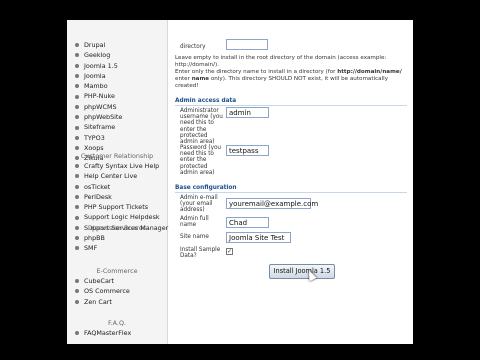 This screenshot has height=360, width=480. I want to click on help-example-url: http://domain/name/, so click(369, 72).